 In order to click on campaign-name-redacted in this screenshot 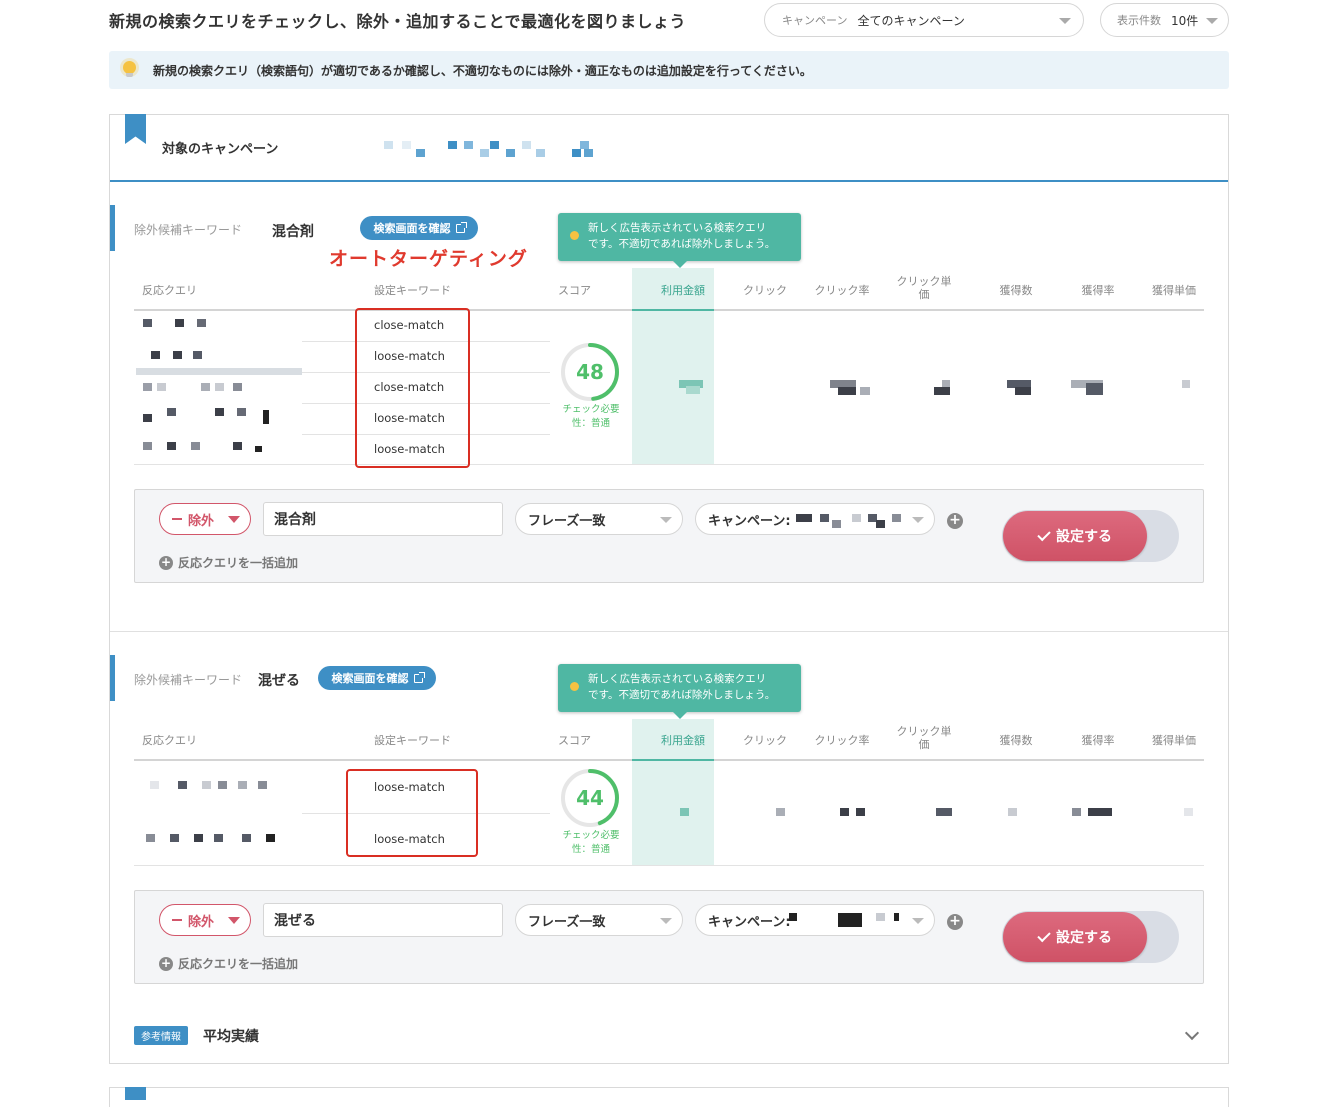, I will do `click(494, 150)`.